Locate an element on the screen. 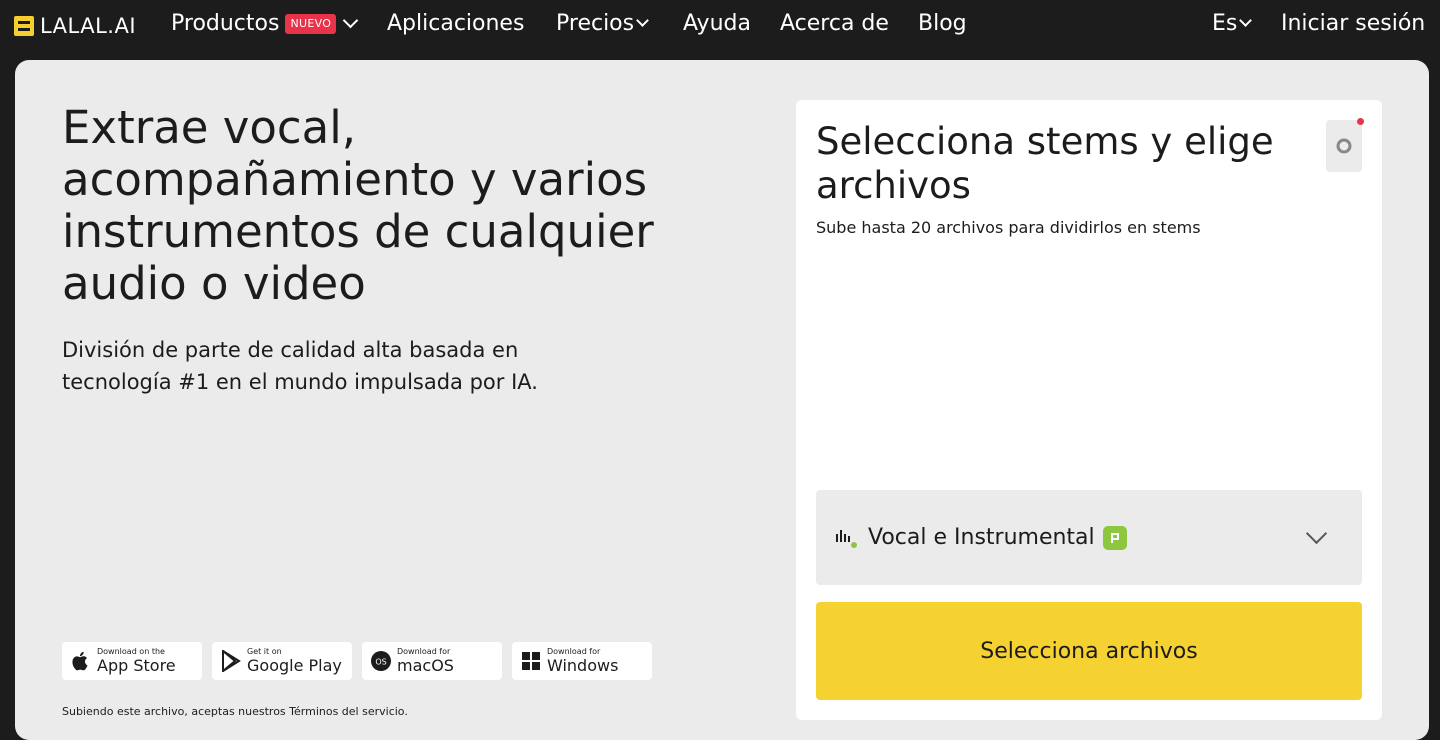  nav-help: Ayuda is located at coordinates (717, 23).